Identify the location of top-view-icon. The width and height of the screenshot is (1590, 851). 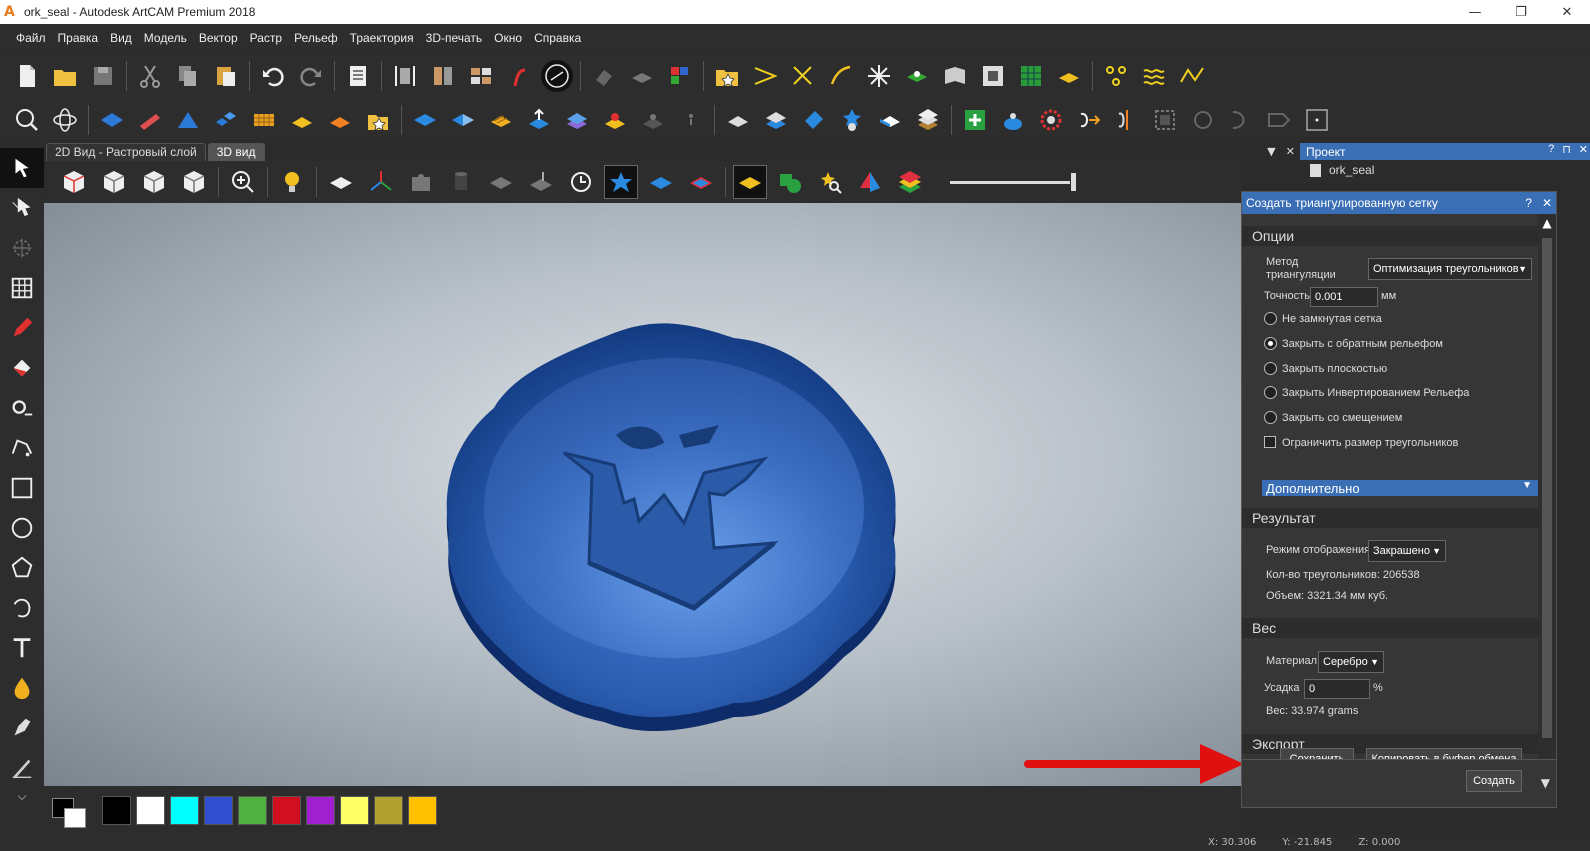
(194, 182).